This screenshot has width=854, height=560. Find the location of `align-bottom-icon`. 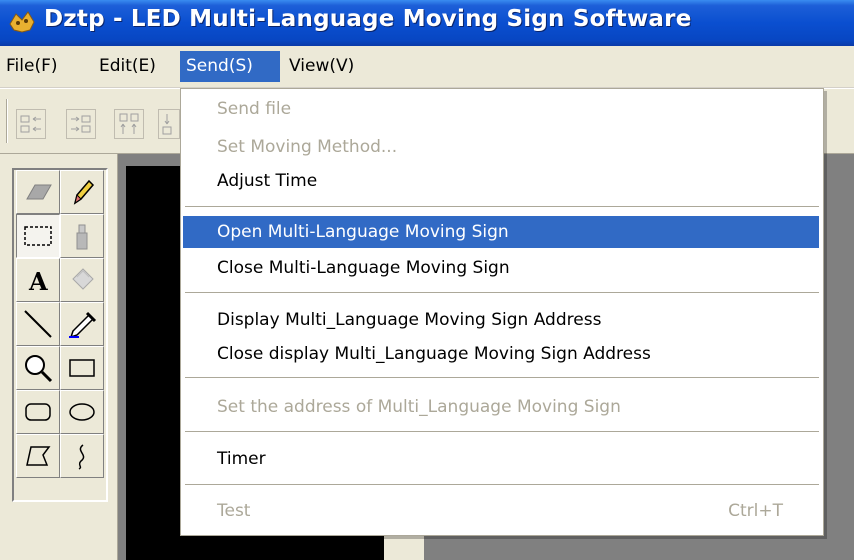

align-bottom-icon is located at coordinates (167, 124).